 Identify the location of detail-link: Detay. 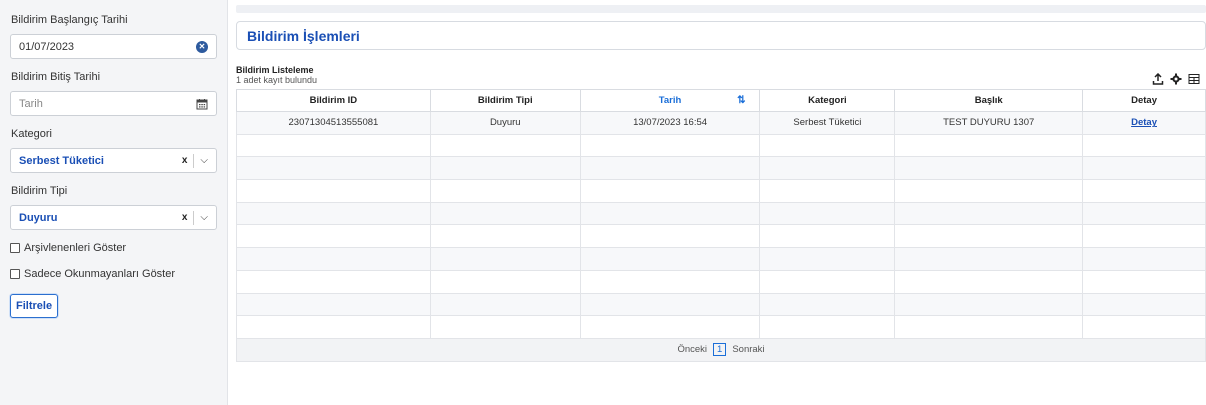
(1144, 122).